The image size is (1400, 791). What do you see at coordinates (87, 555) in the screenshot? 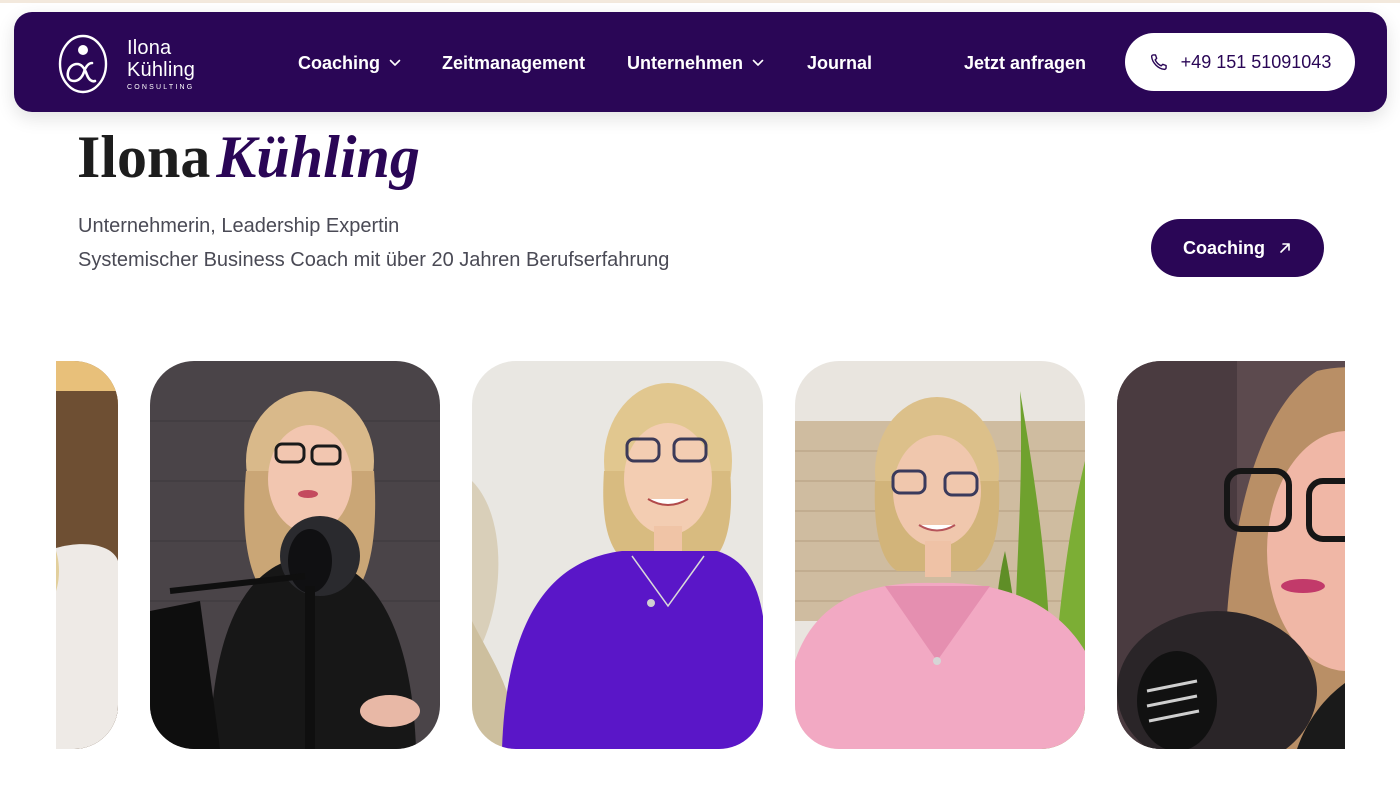
I see `portrait-white-blouse-photo` at bounding box center [87, 555].